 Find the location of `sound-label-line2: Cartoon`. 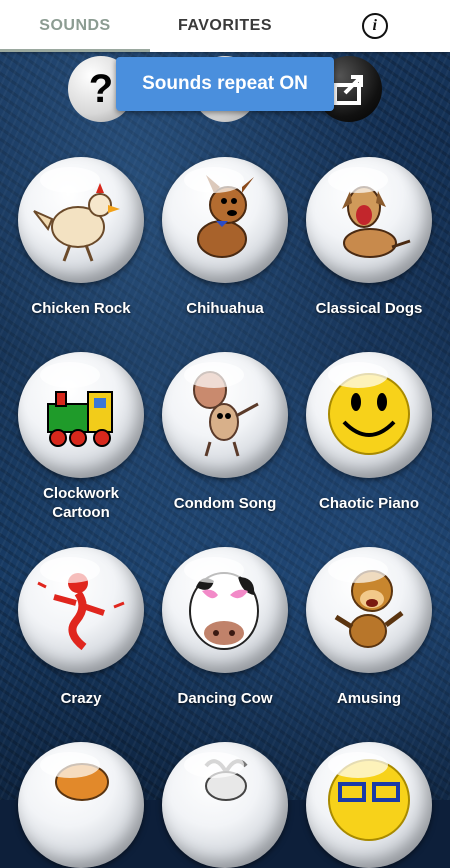

sound-label-line2: Cartoon is located at coordinates (81, 512).